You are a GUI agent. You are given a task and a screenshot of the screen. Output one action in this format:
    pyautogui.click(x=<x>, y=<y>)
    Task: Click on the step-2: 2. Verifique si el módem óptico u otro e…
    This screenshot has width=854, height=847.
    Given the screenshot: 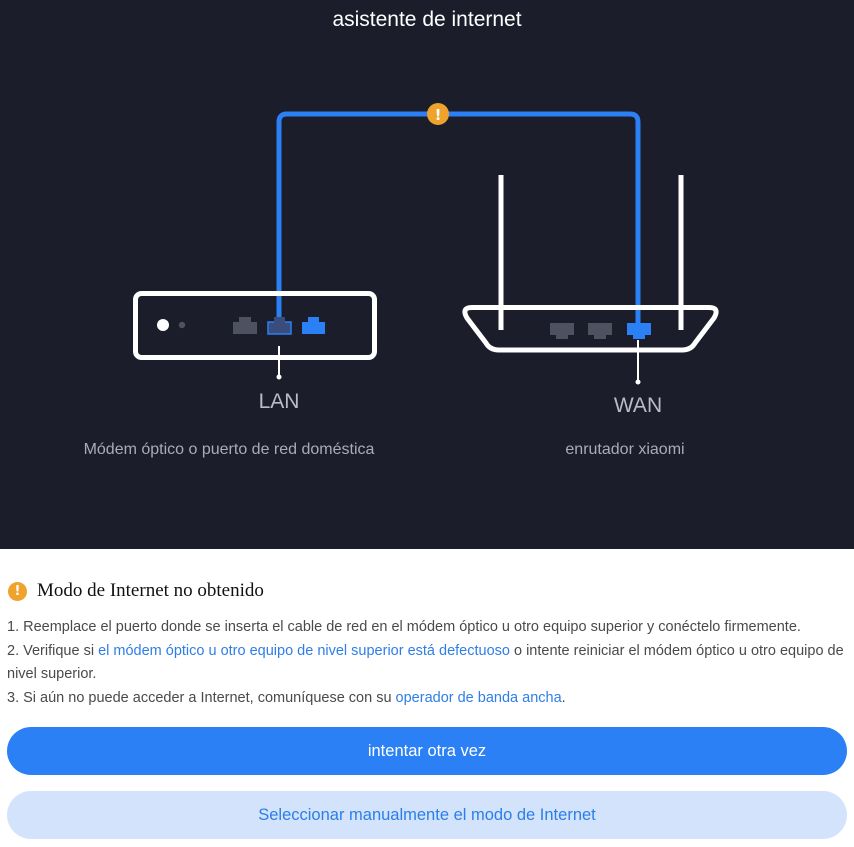 What is the action you would take?
    pyautogui.click(x=428, y=663)
    